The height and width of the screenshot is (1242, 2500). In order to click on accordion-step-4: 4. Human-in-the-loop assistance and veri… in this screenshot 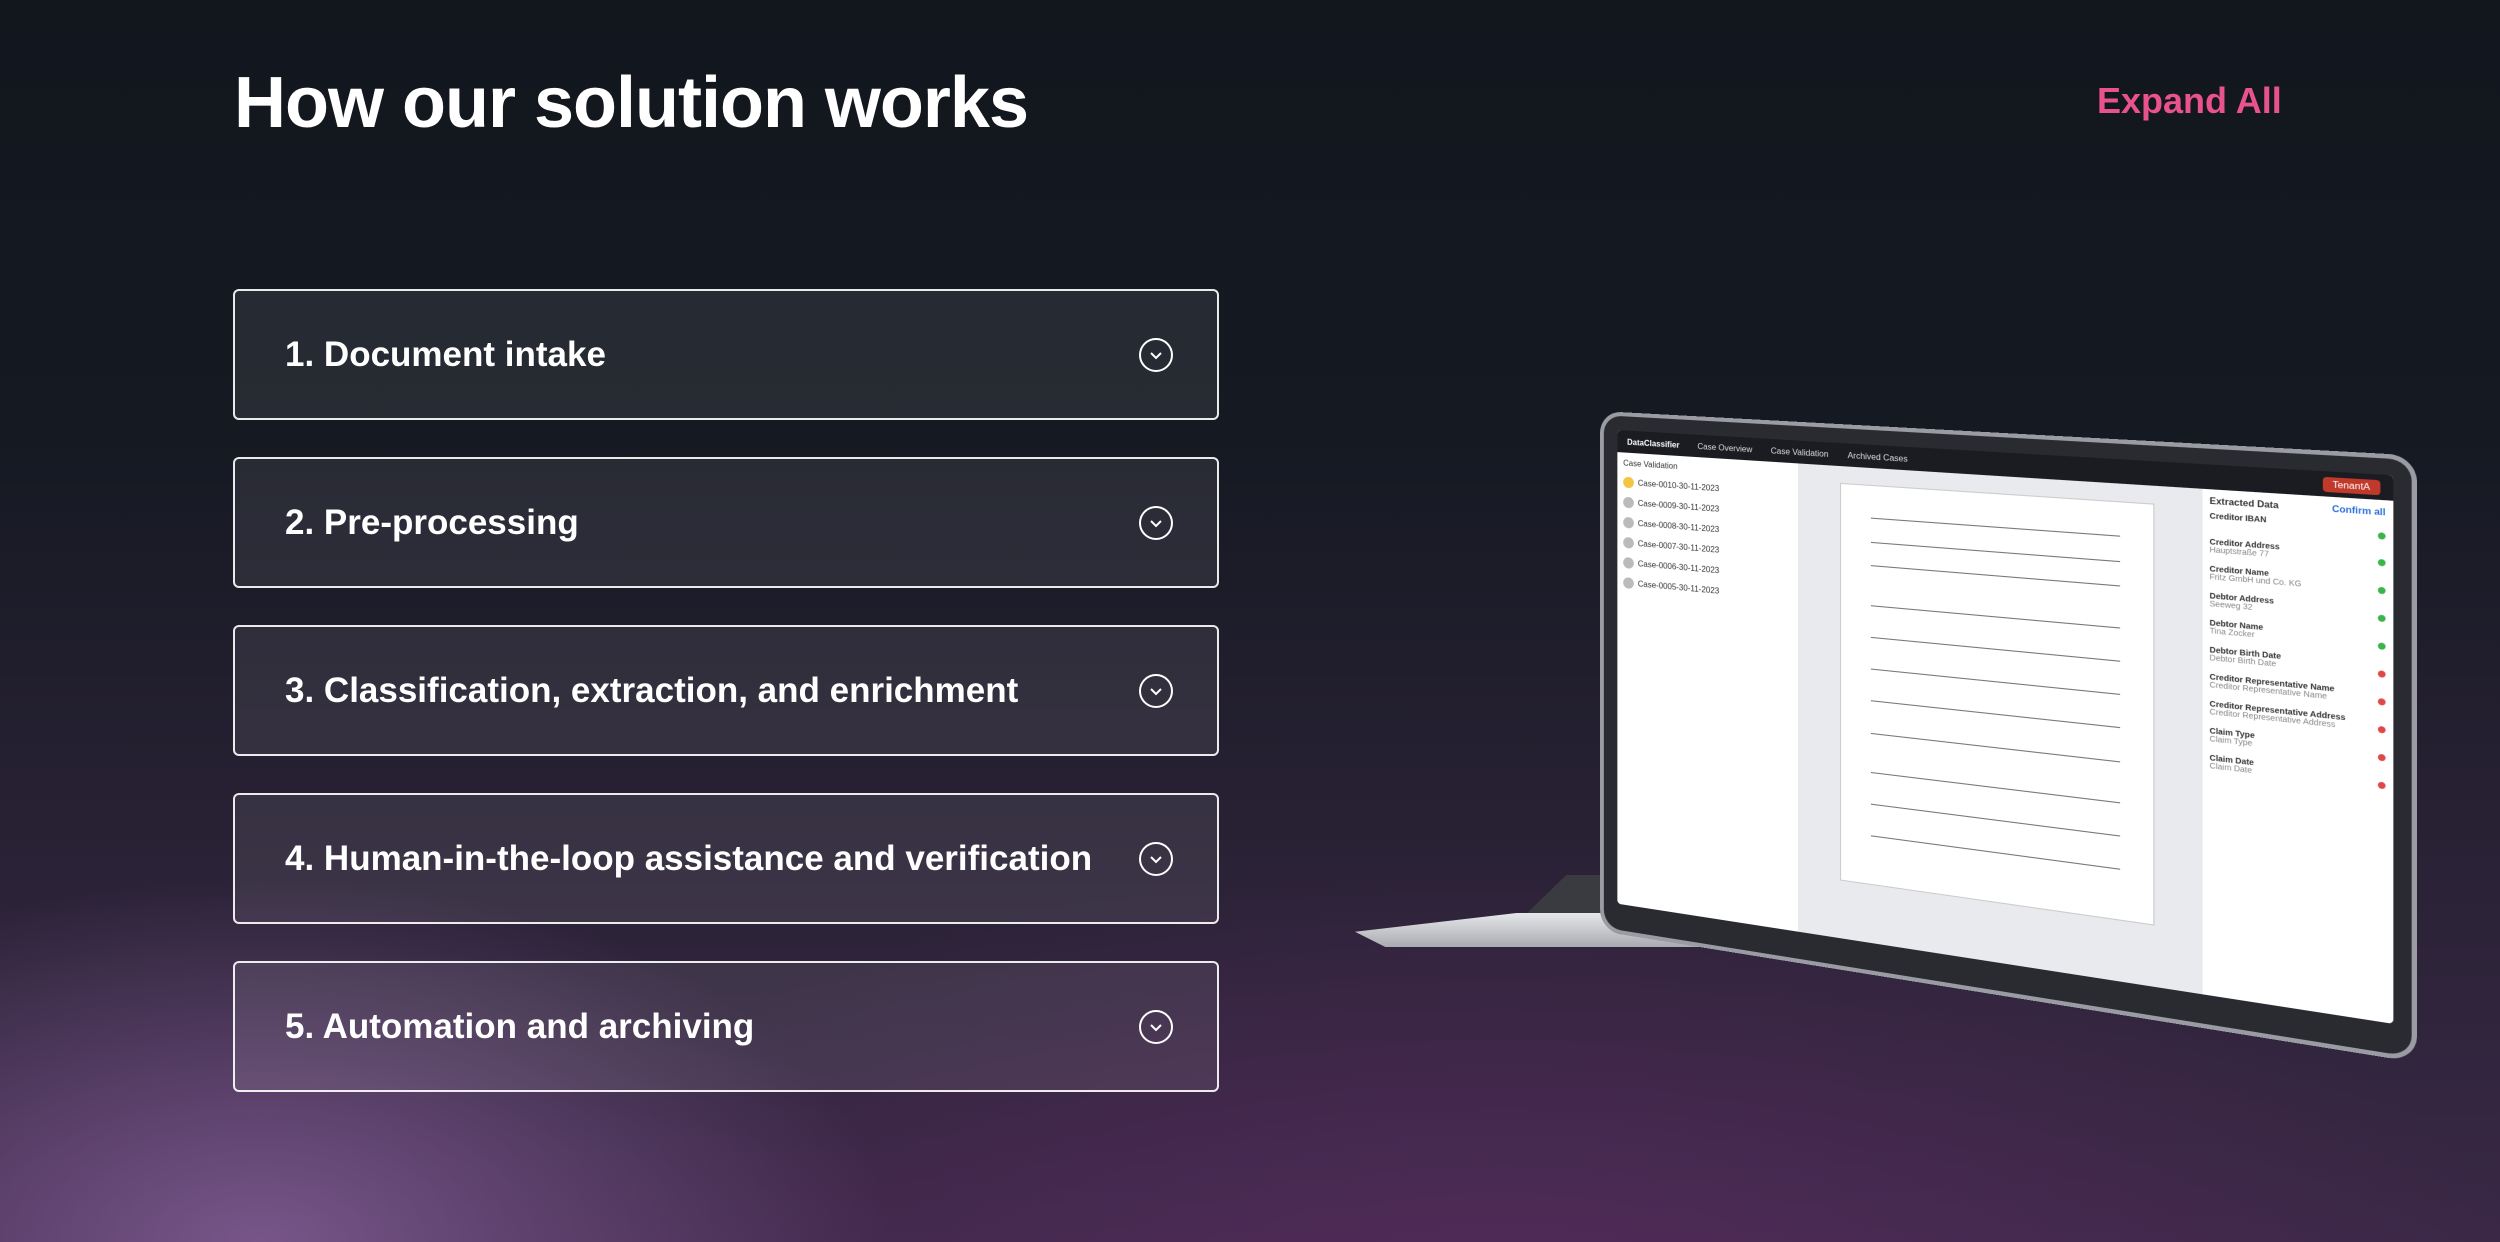, I will do `click(726, 858)`.